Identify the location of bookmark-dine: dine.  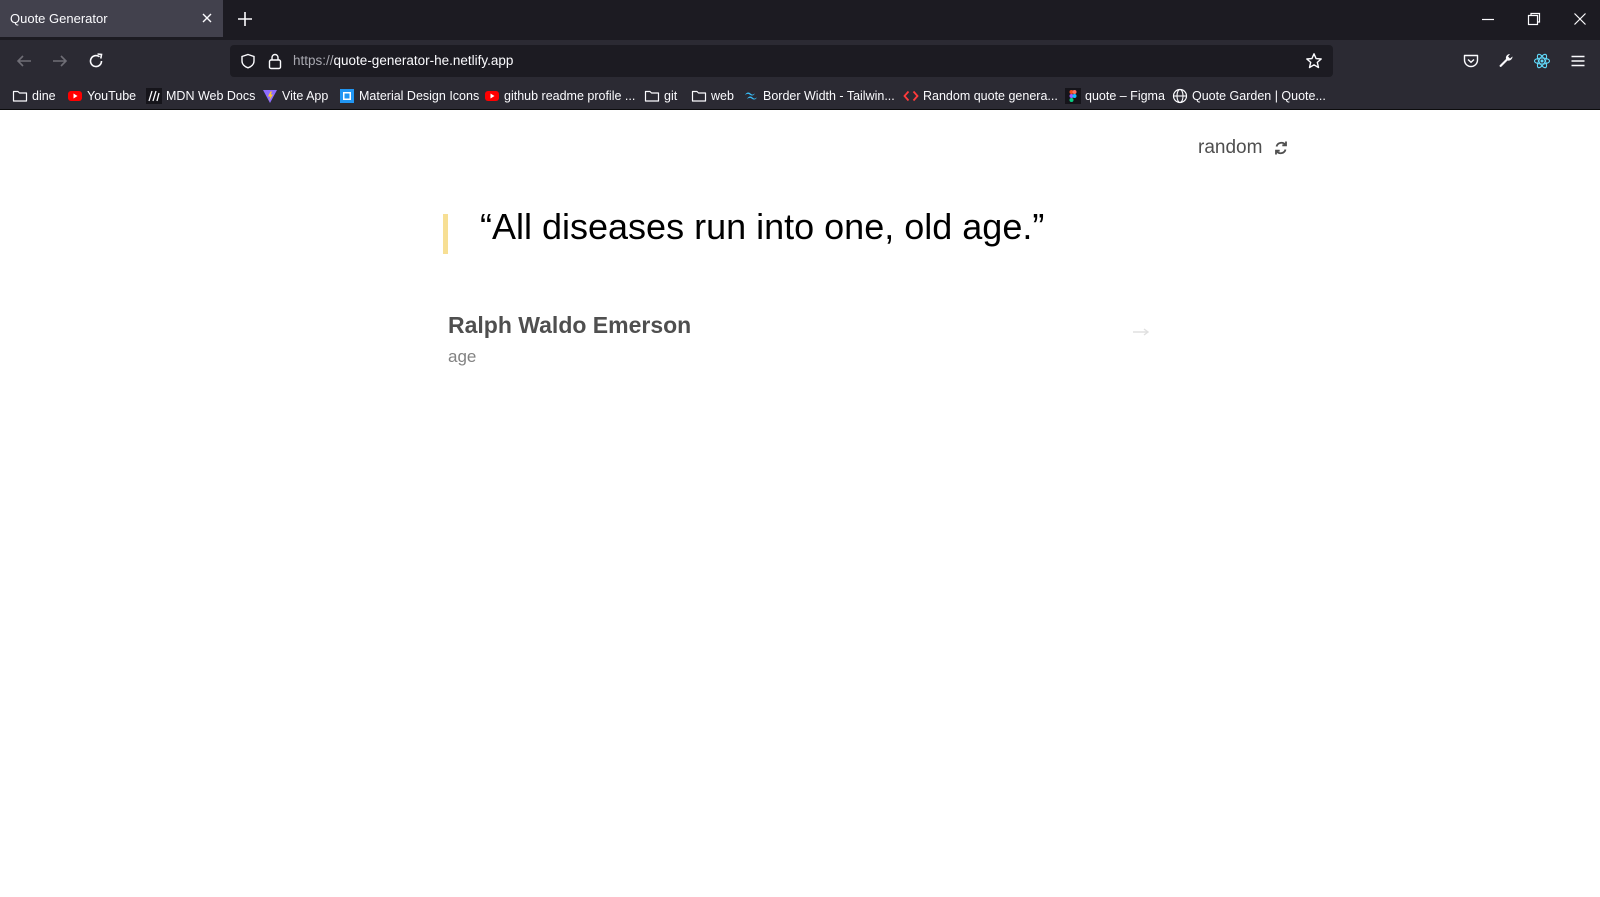
(34, 96).